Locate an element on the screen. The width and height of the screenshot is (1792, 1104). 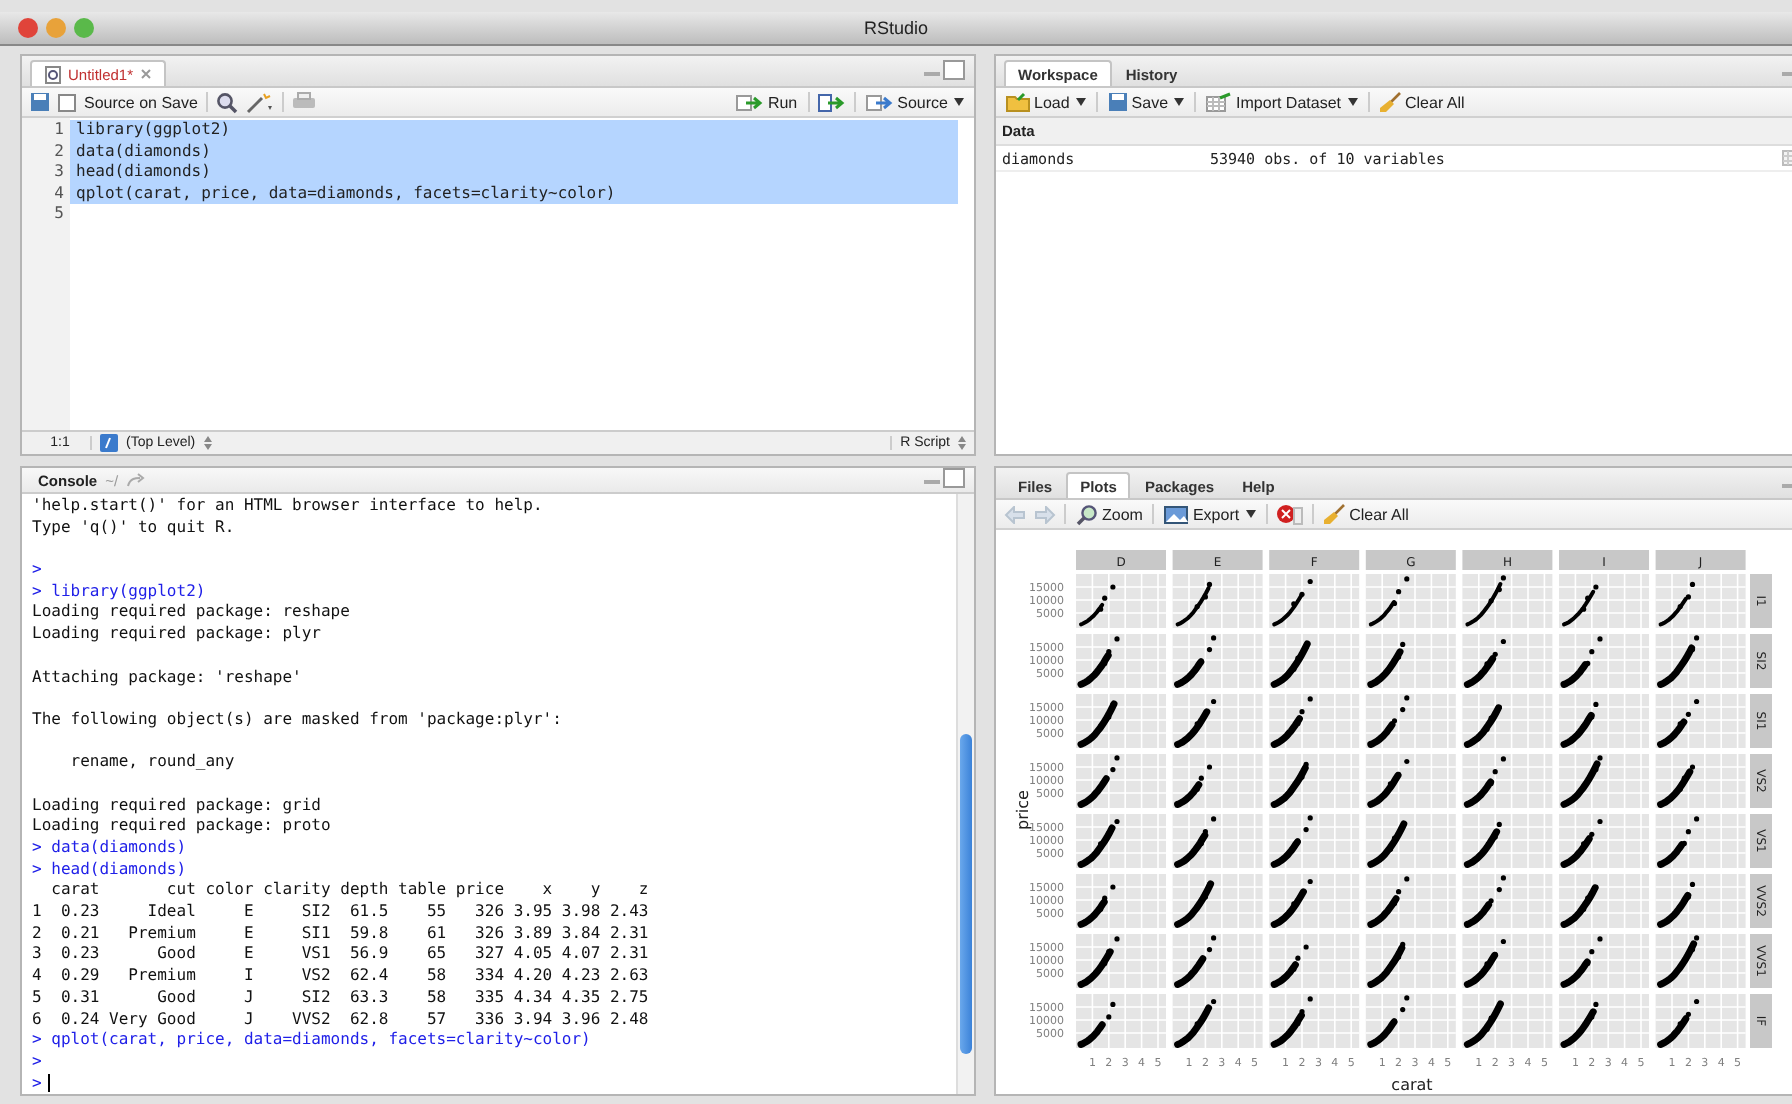
toolbar-button: Load is located at coordinates (1046, 102).